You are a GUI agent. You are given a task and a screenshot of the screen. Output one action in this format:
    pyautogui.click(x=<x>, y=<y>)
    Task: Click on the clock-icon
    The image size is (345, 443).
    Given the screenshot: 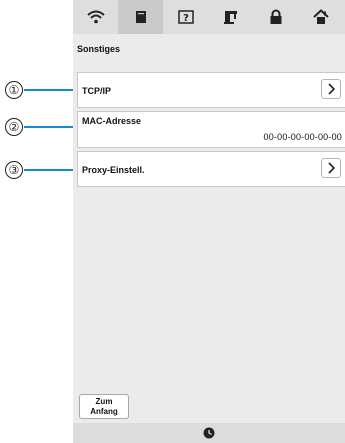 What is the action you would take?
    pyautogui.click(x=209, y=433)
    